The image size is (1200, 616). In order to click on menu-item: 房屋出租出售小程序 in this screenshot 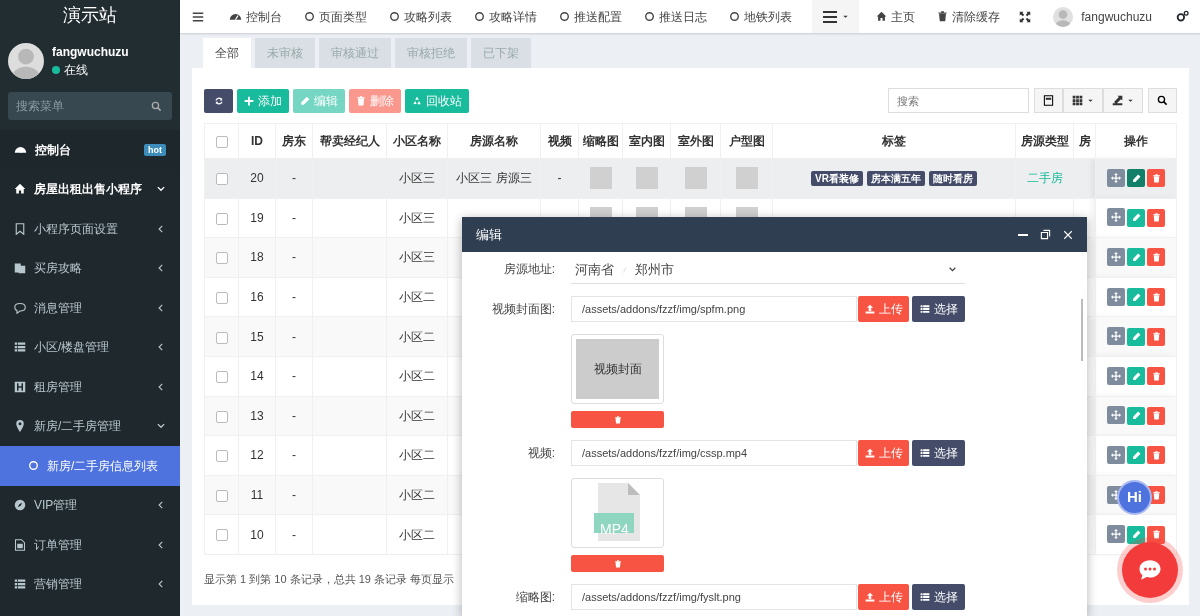, I will do `click(90, 189)`.